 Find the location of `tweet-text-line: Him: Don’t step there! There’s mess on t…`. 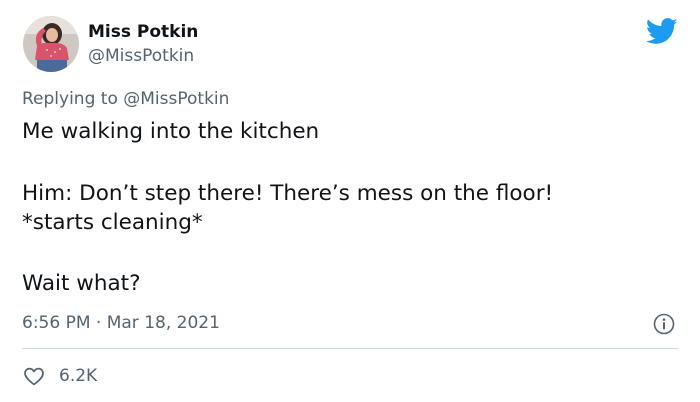

tweet-text-line: Him: Don’t step there! There’s mess on t… is located at coordinates (288, 193).